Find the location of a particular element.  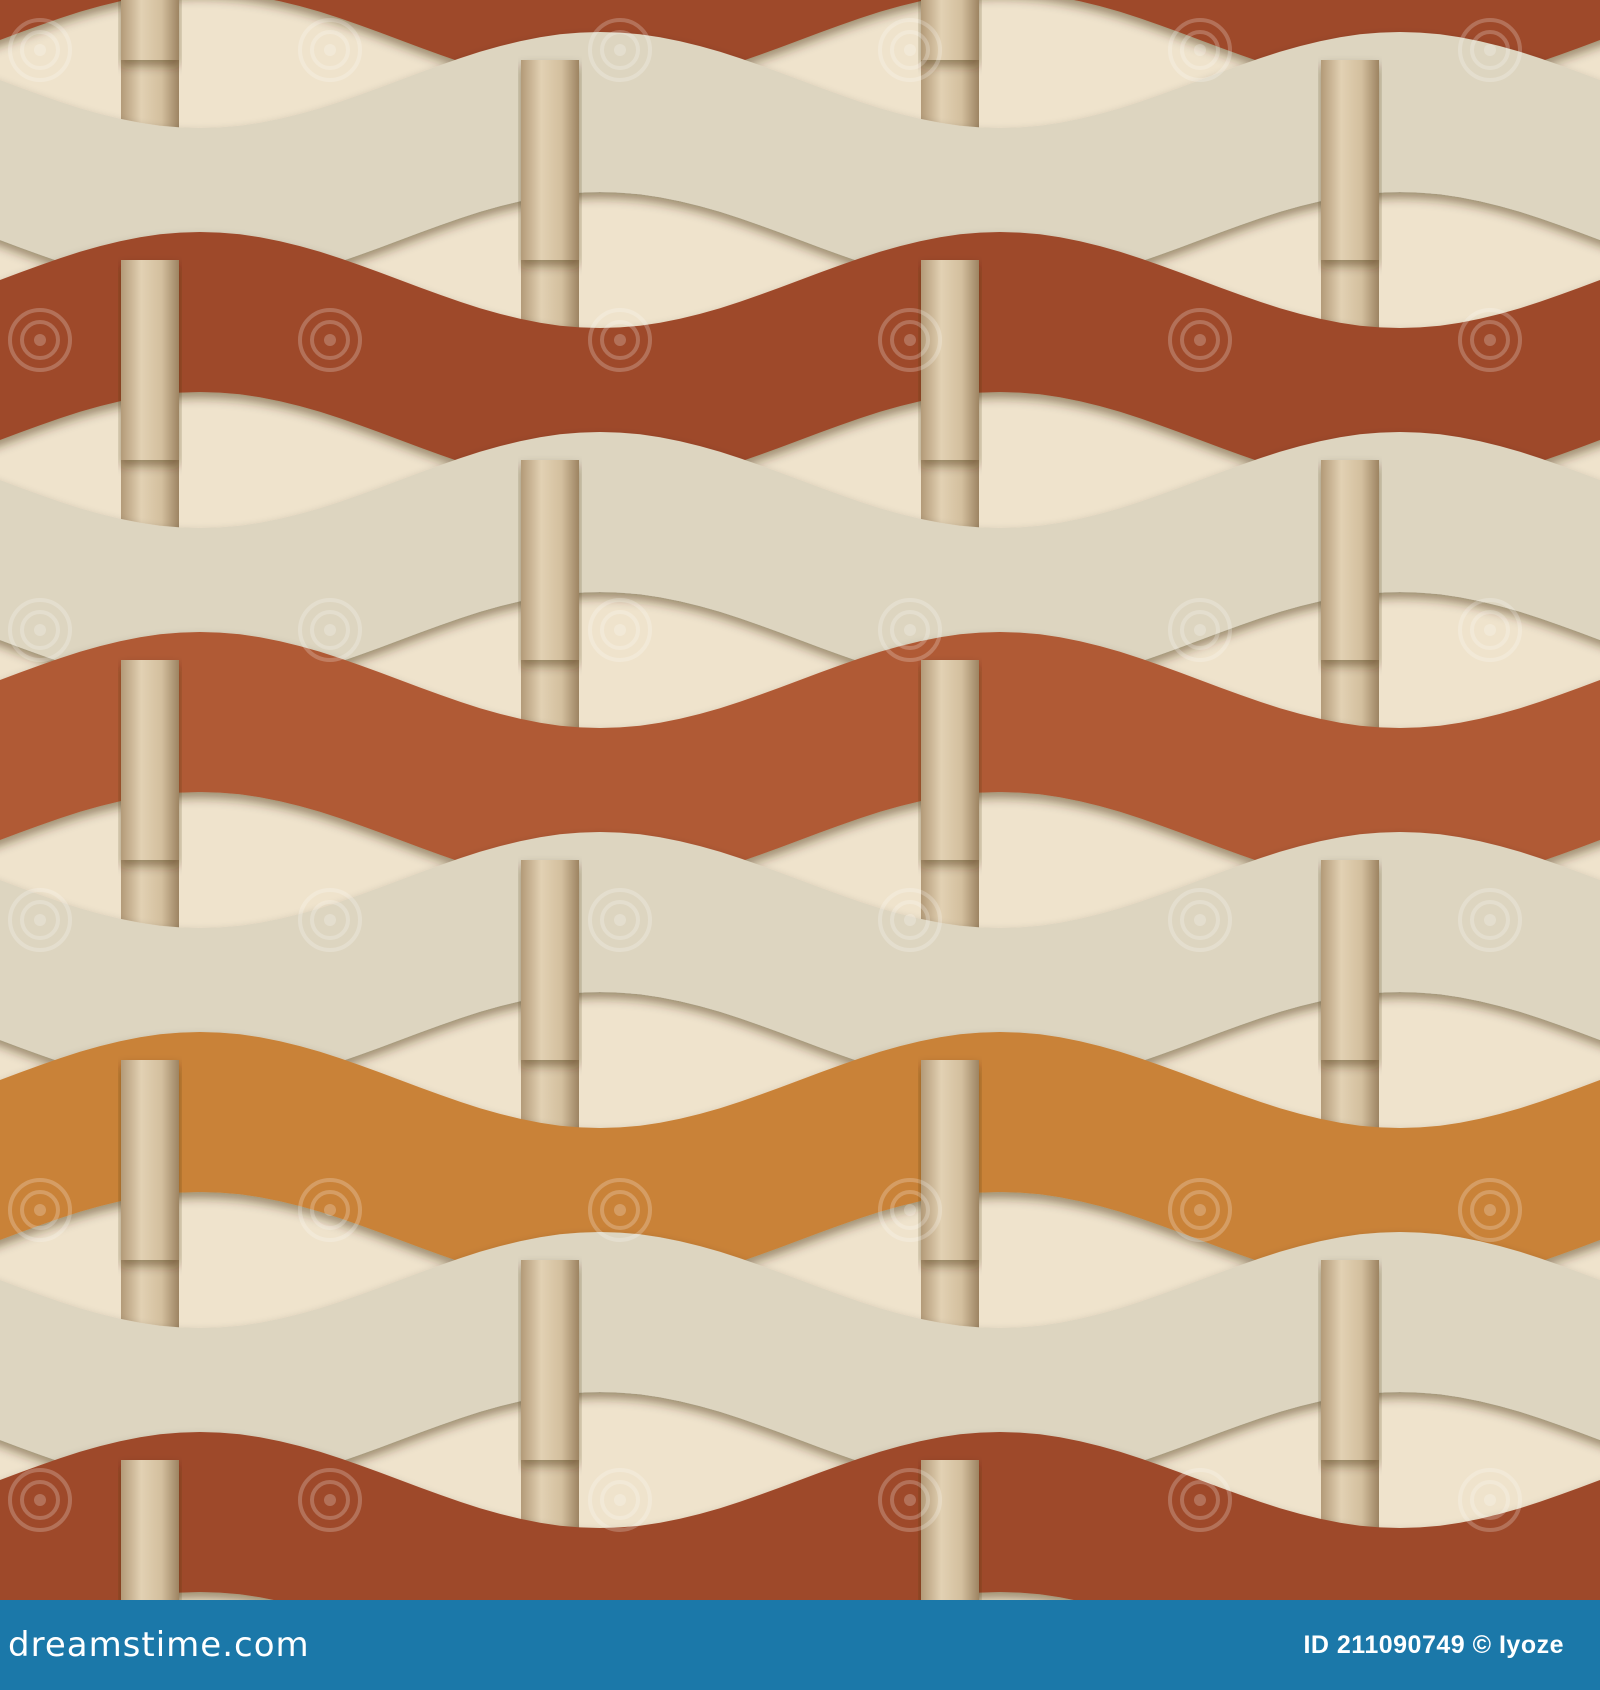

image-id-credit: ID 211090749 © Iyoze is located at coordinates (1433, 1644).